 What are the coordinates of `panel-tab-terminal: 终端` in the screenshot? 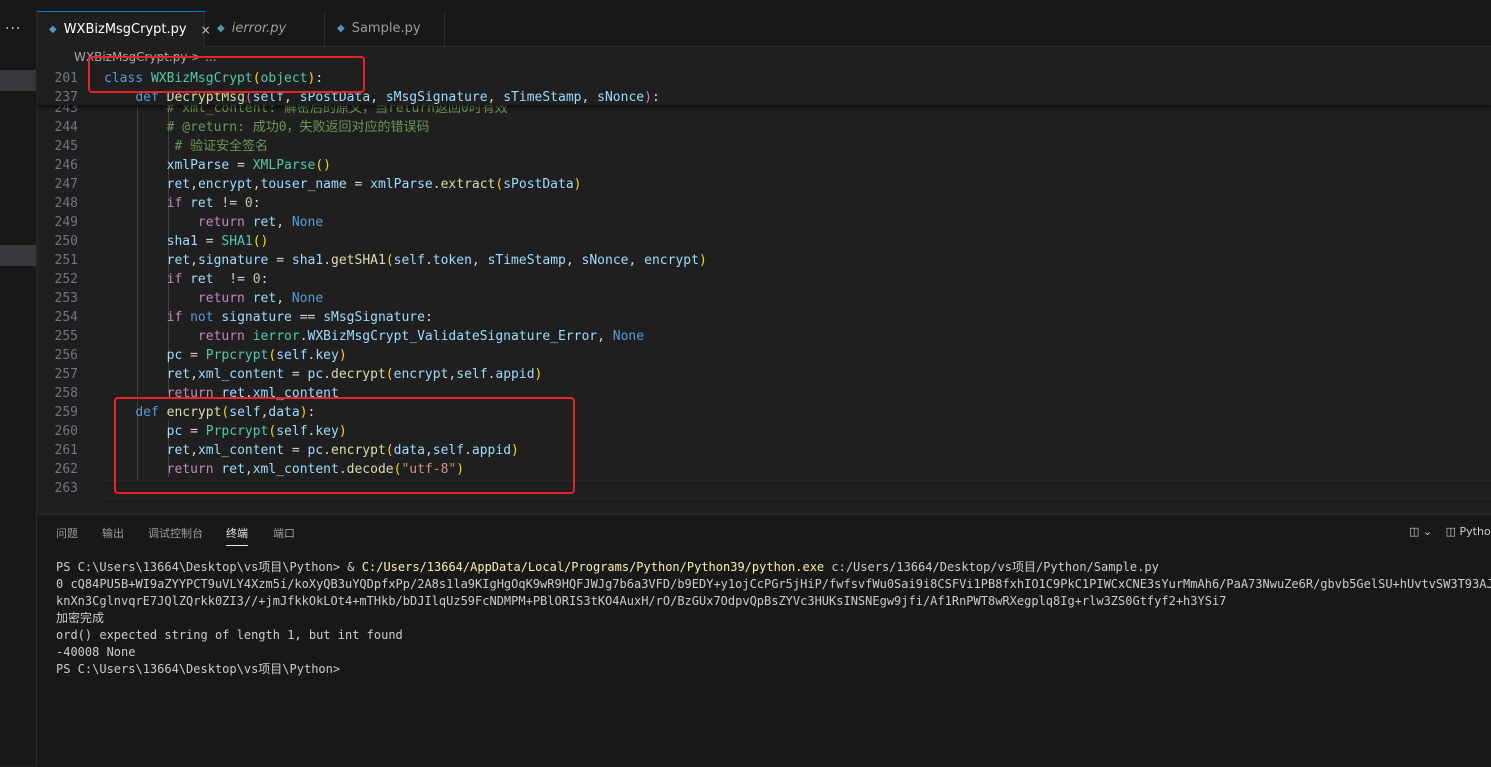 It's located at (237, 535).